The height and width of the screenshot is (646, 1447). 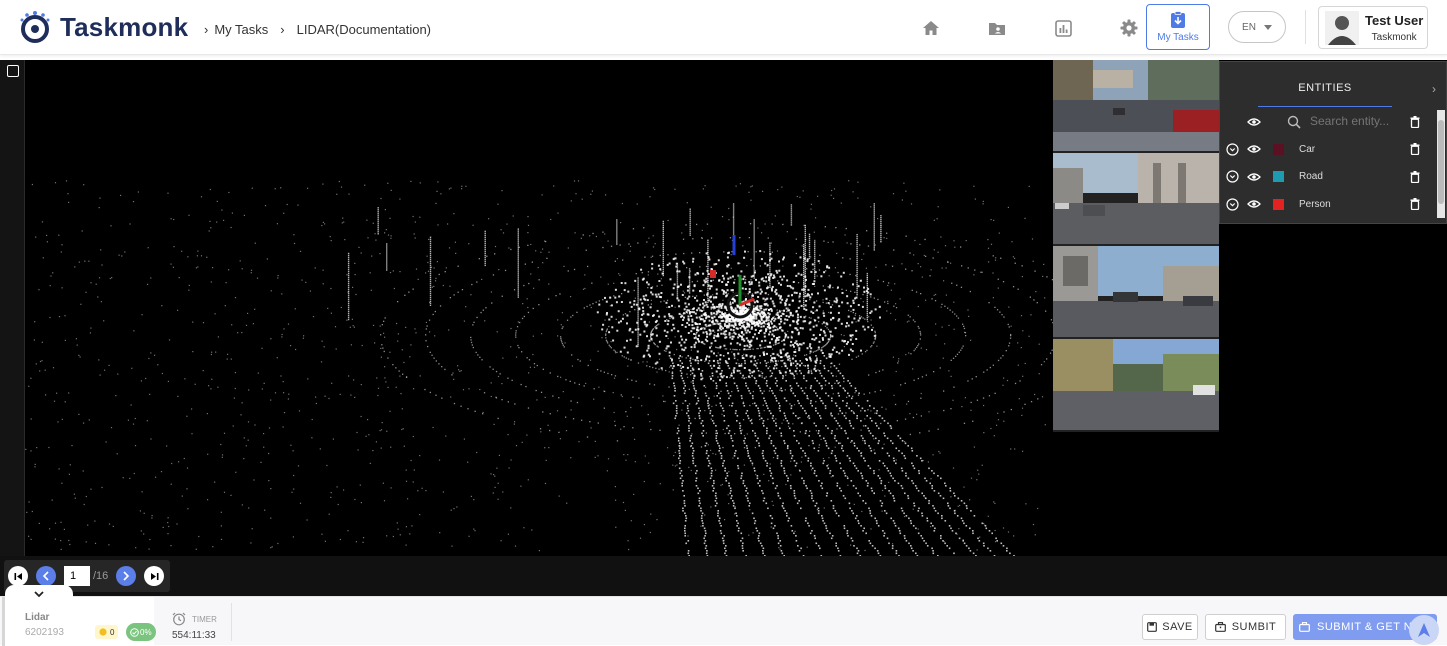 What do you see at coordinates (1373, 27) in the screenshot?
I see `user-menu: Test User Taskmonk` at bounding box center [1373, 27].